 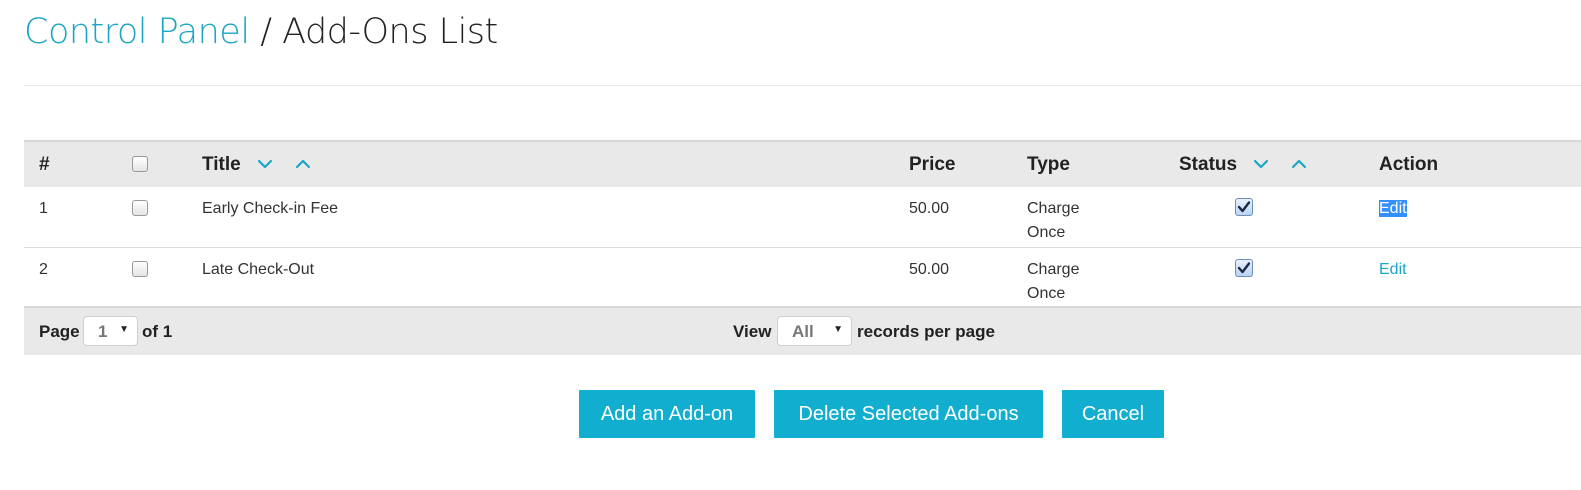 I want to click on page-count-label: of 1, so click(x=157, y=331).